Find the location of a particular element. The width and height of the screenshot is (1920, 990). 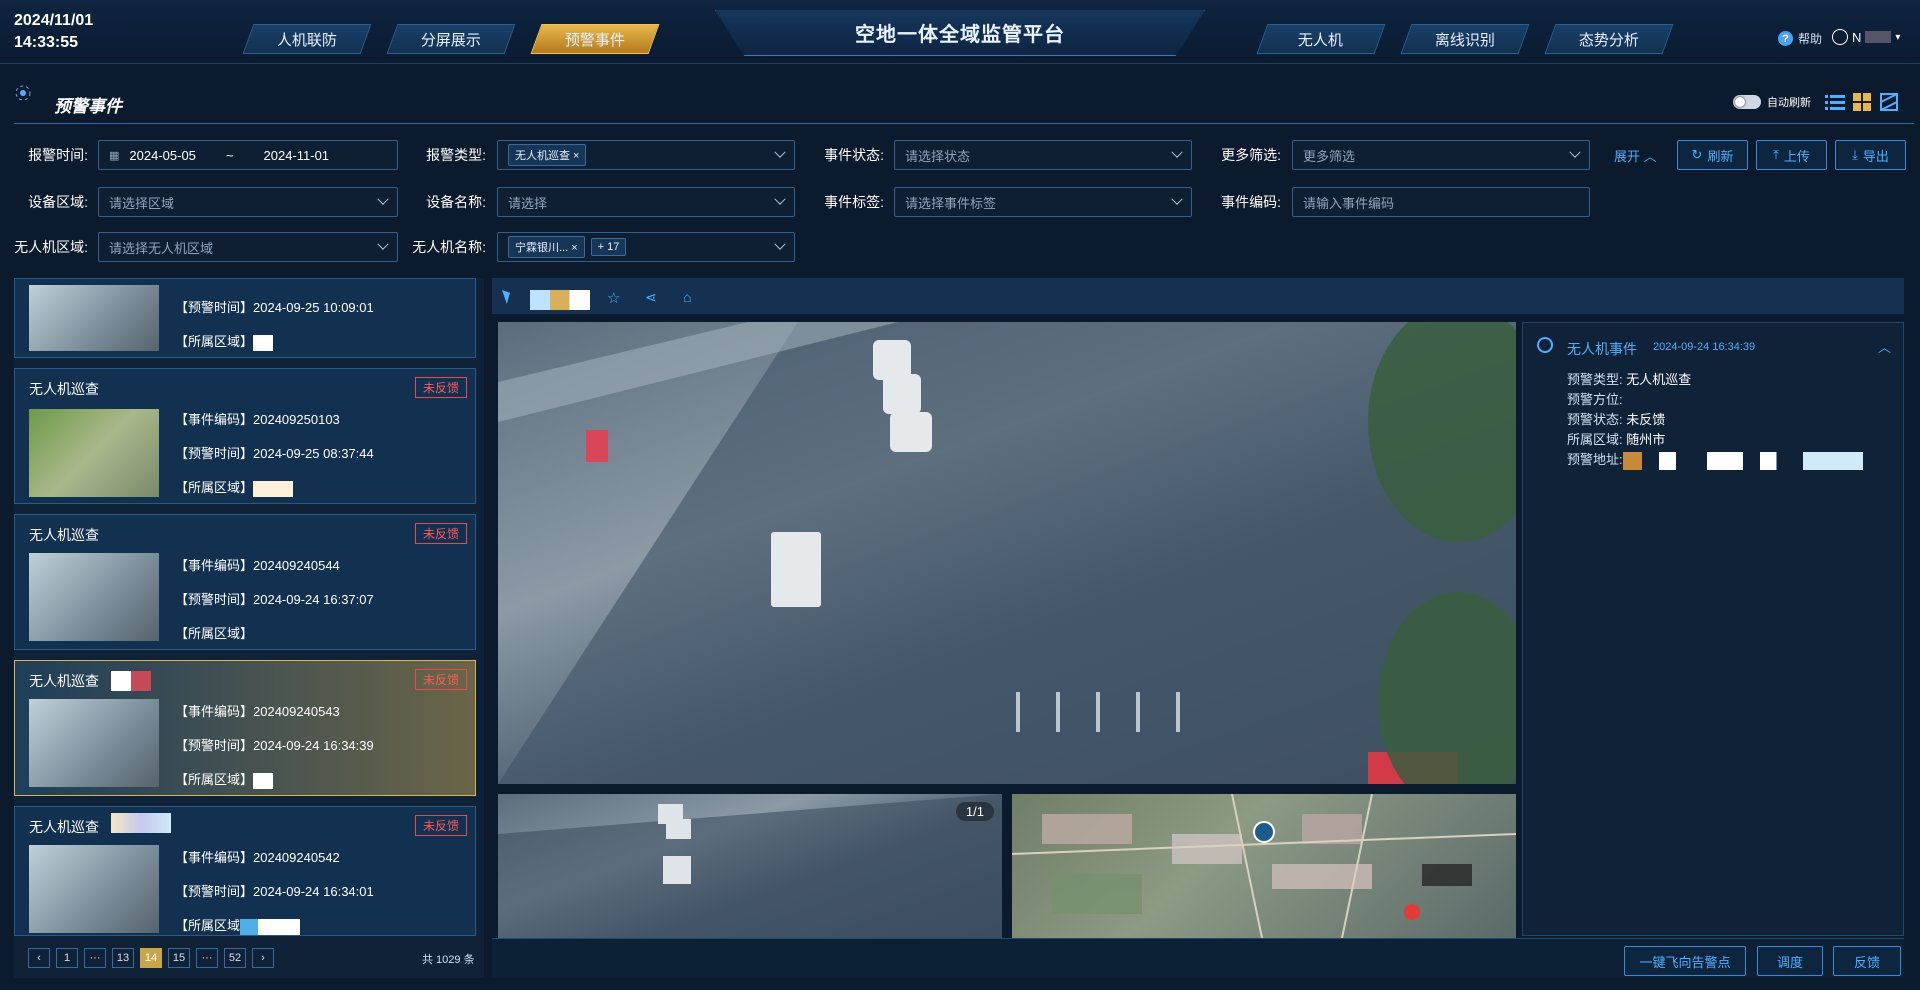

satellite-map is located at coordinates (1264, 866).